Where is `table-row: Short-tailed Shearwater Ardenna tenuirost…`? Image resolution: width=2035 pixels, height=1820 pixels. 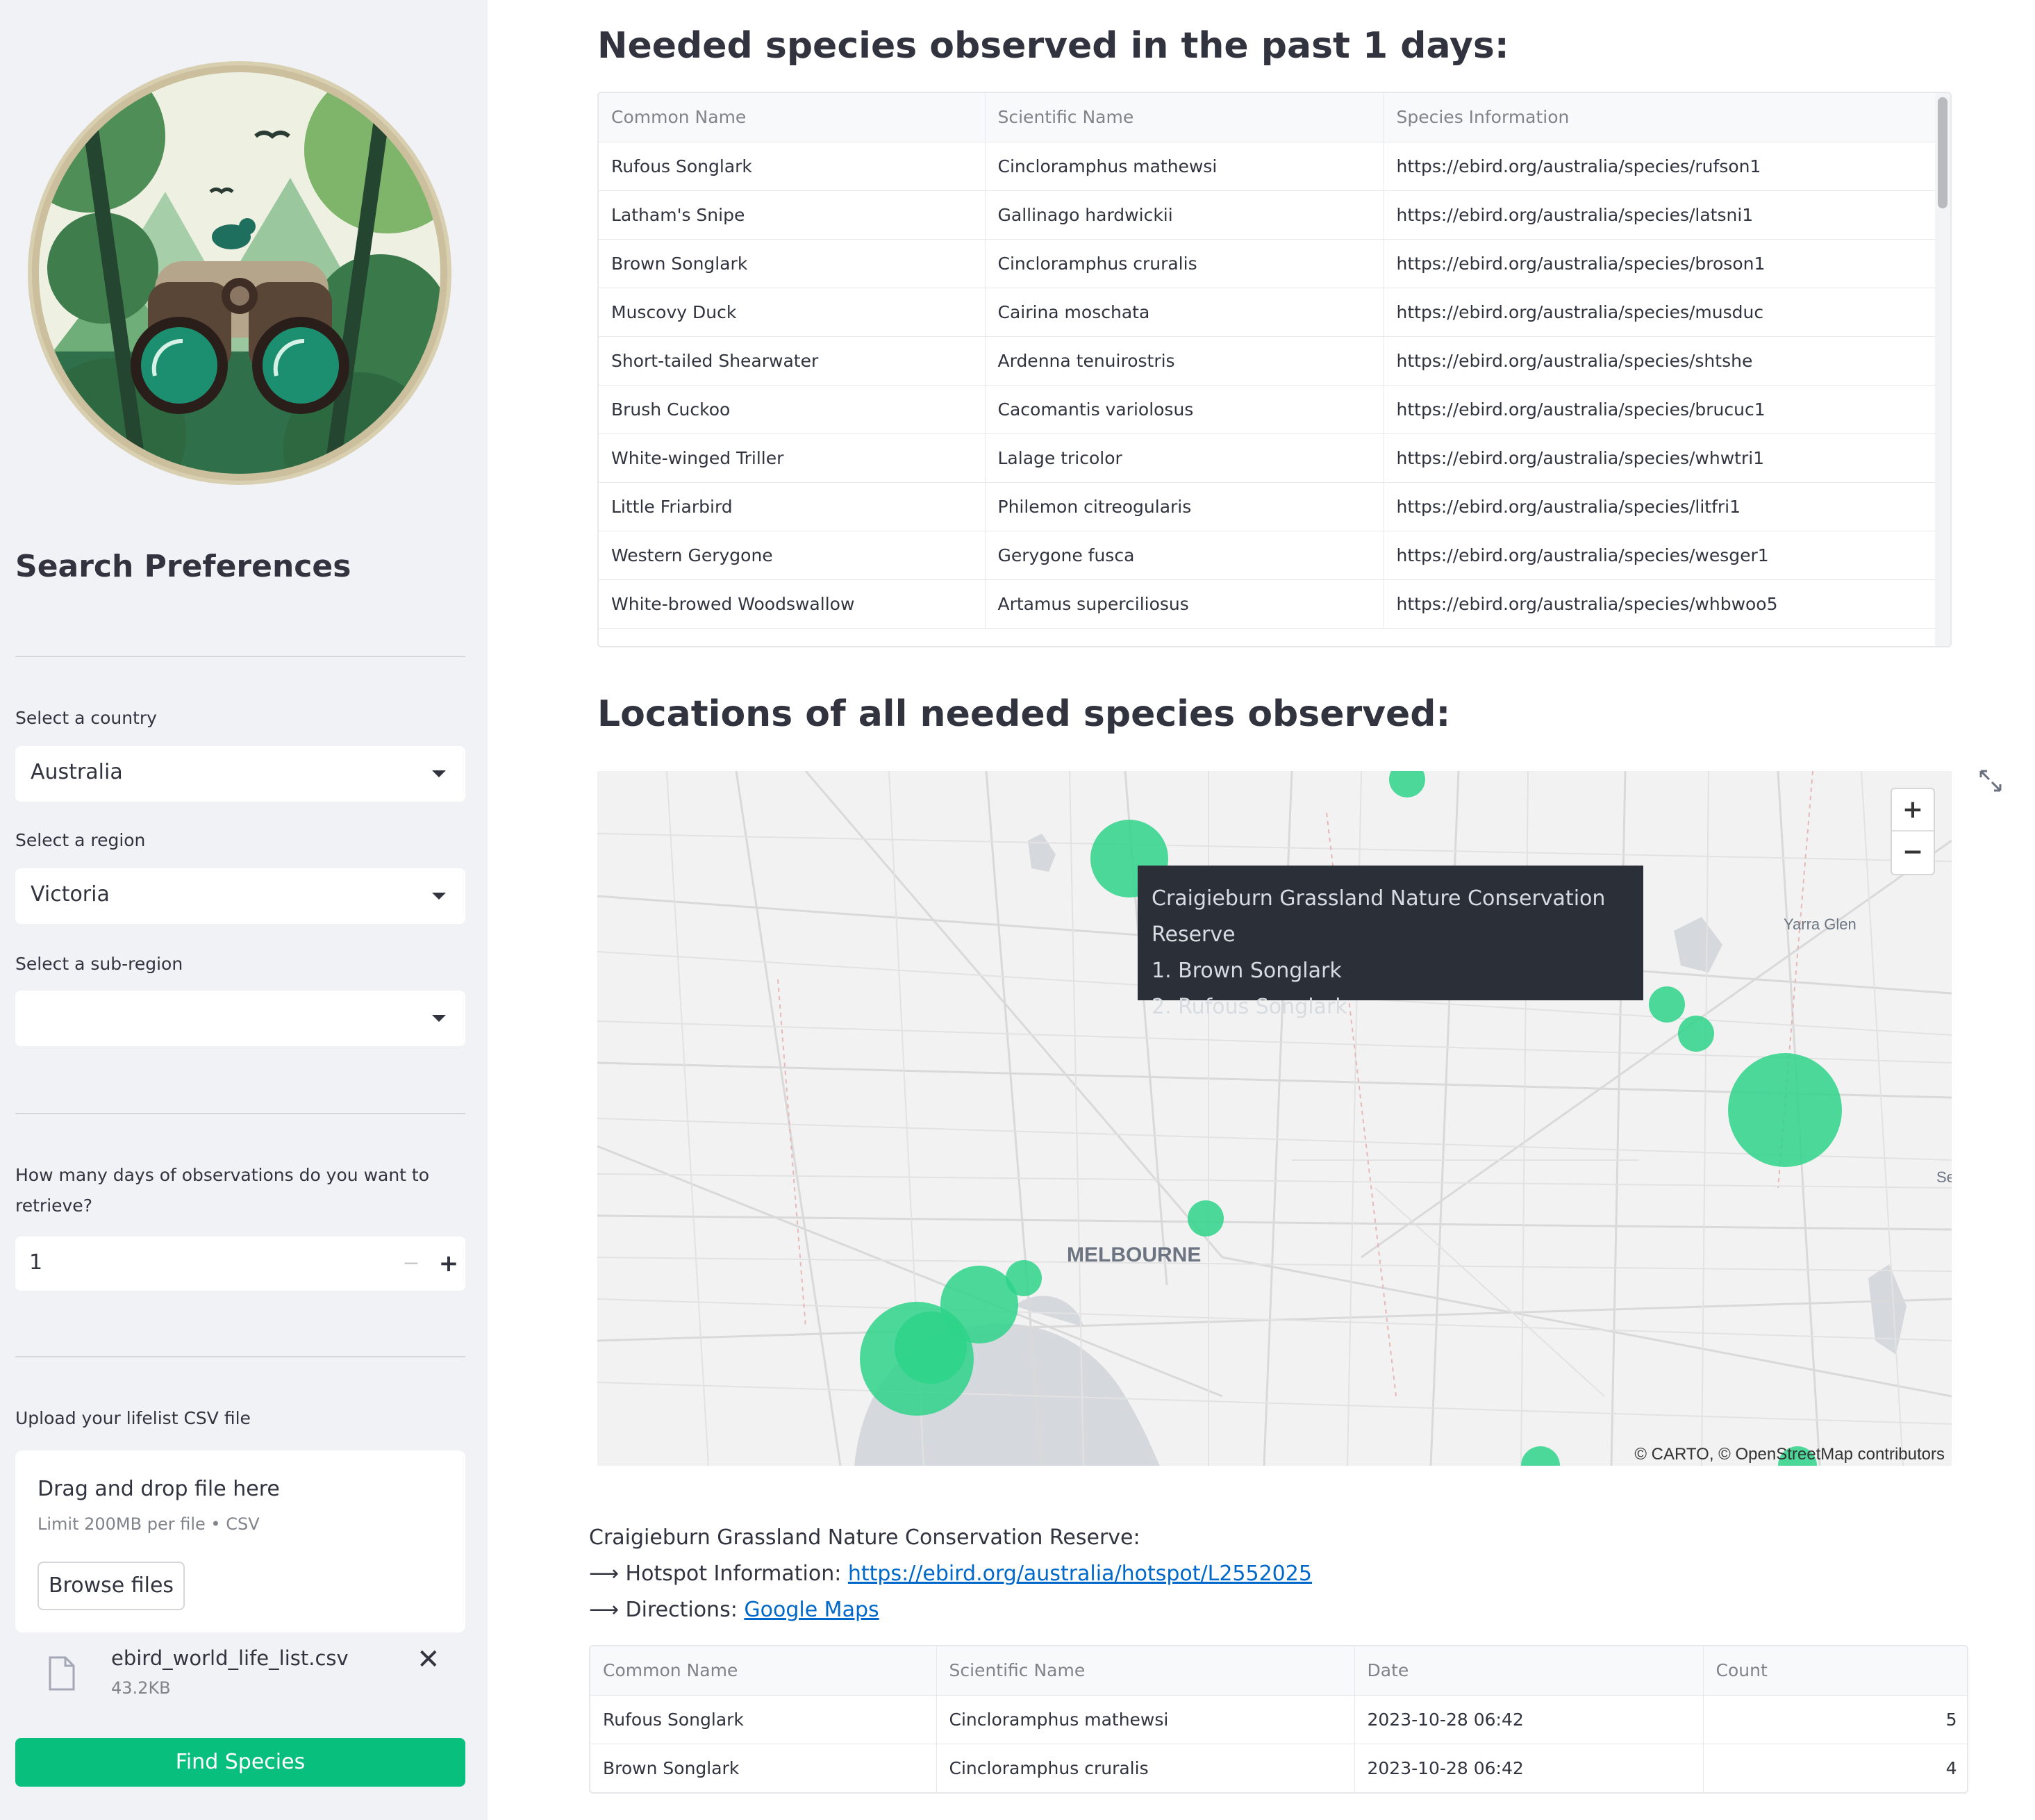
table-row: Short-tailed Shearwater Ardenna tenuirost… is located at coordinates (1268, 361).